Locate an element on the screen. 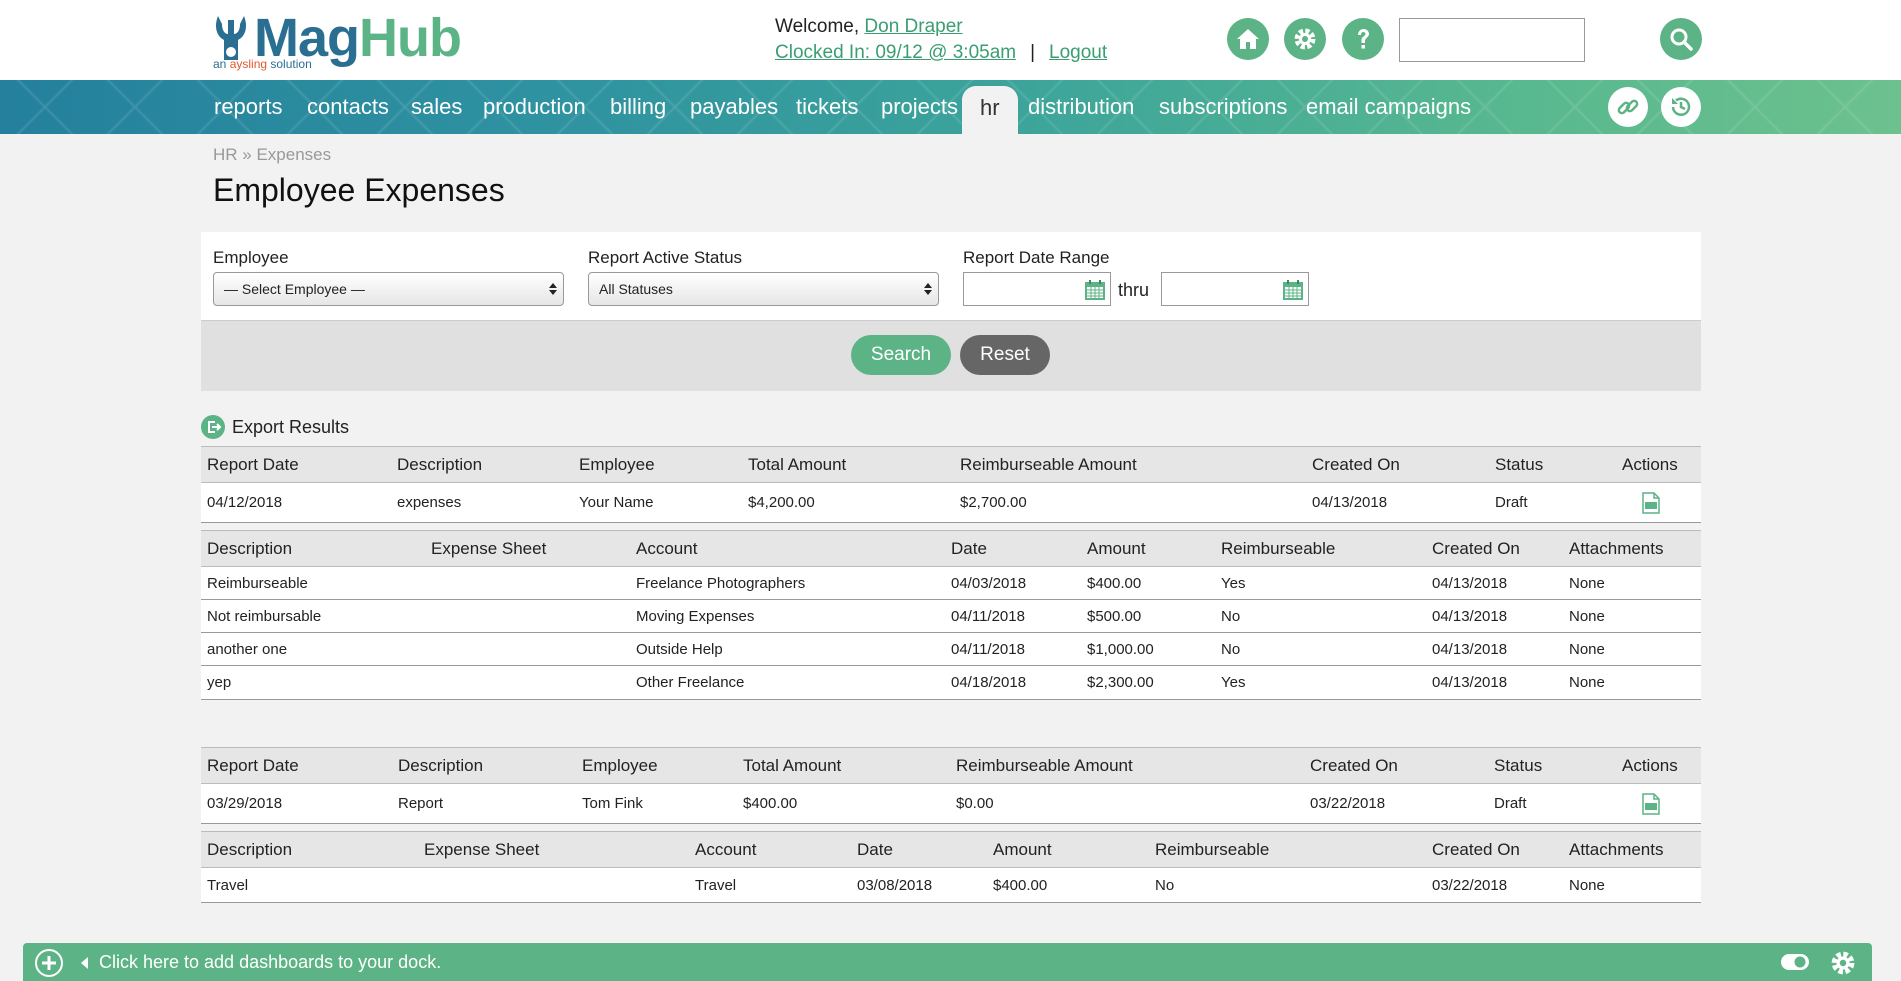 This screenshot has height=981, width=1901. line-amount: $400.00 is located at coordinates (1020, 885).